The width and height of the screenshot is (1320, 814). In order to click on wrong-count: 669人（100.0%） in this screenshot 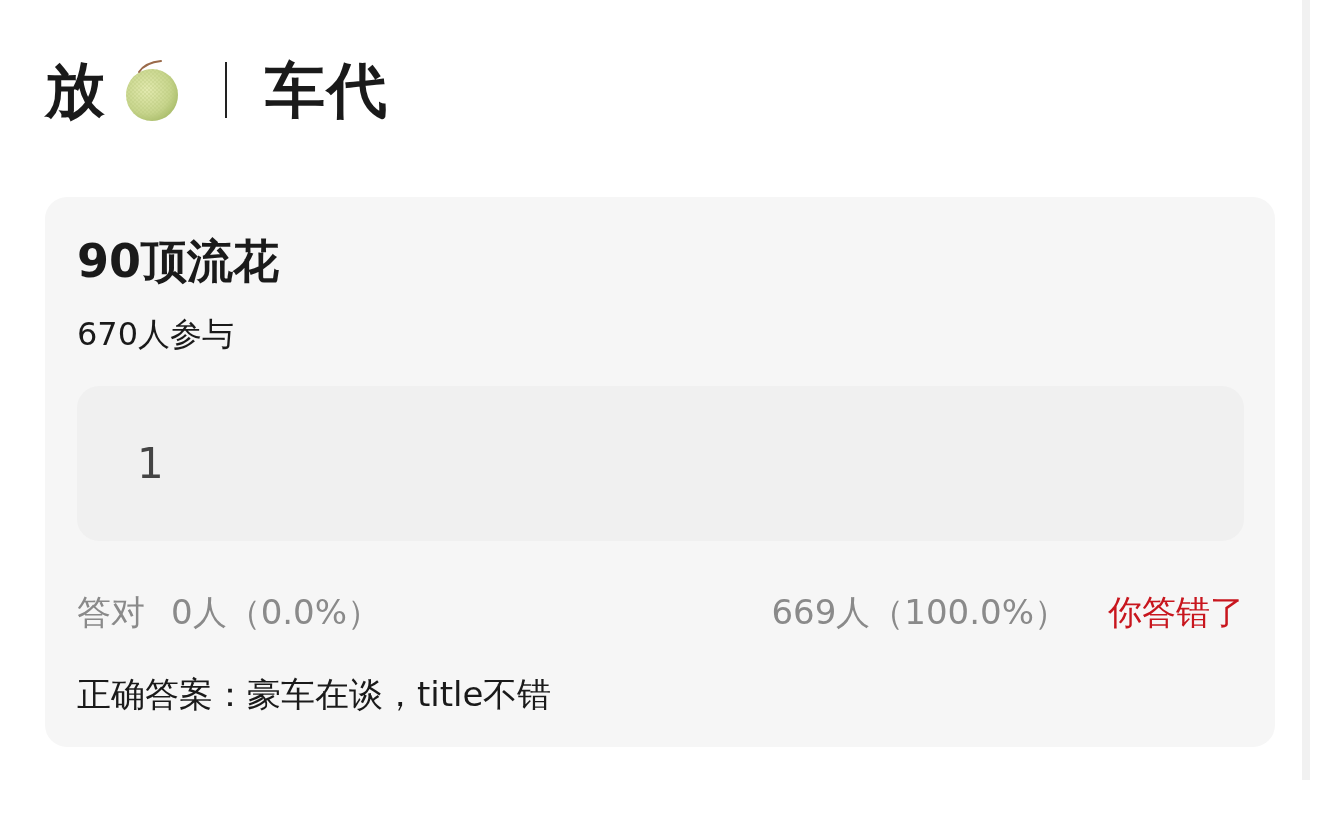, I will do `click(919, 612)`.